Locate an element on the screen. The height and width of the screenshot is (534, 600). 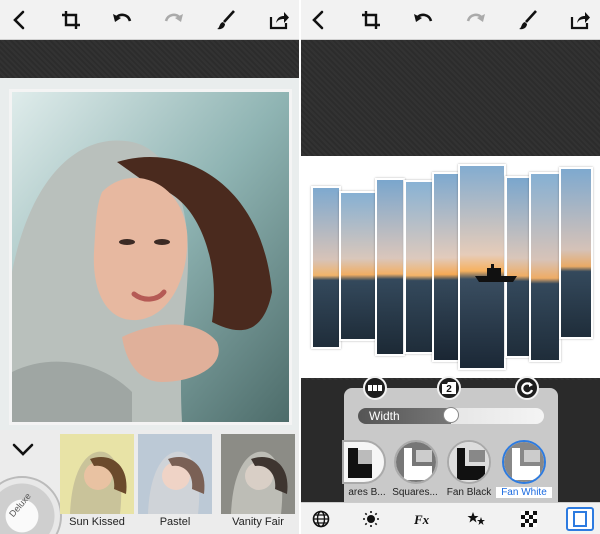
layout-grid-icon is located at coordinates (375, 388).